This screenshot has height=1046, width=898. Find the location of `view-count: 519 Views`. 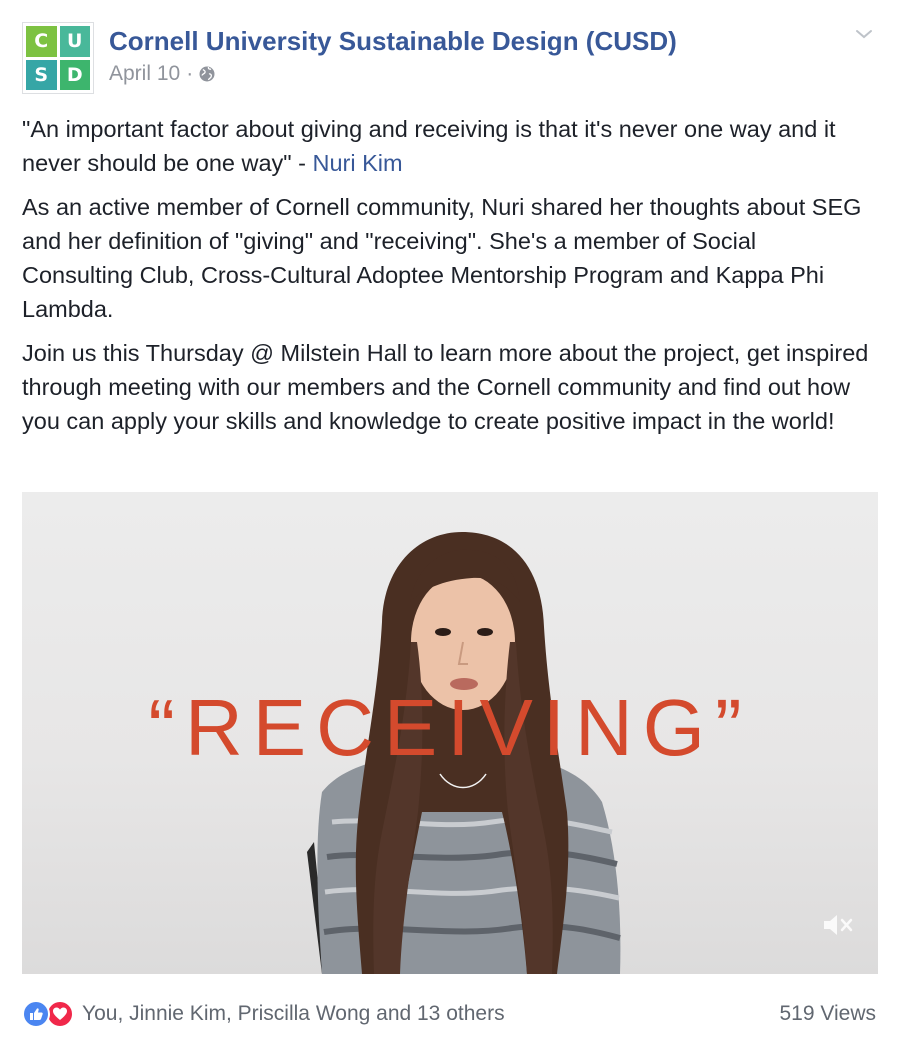

view-count: 519 Views is located at coordinates (827, 1013).